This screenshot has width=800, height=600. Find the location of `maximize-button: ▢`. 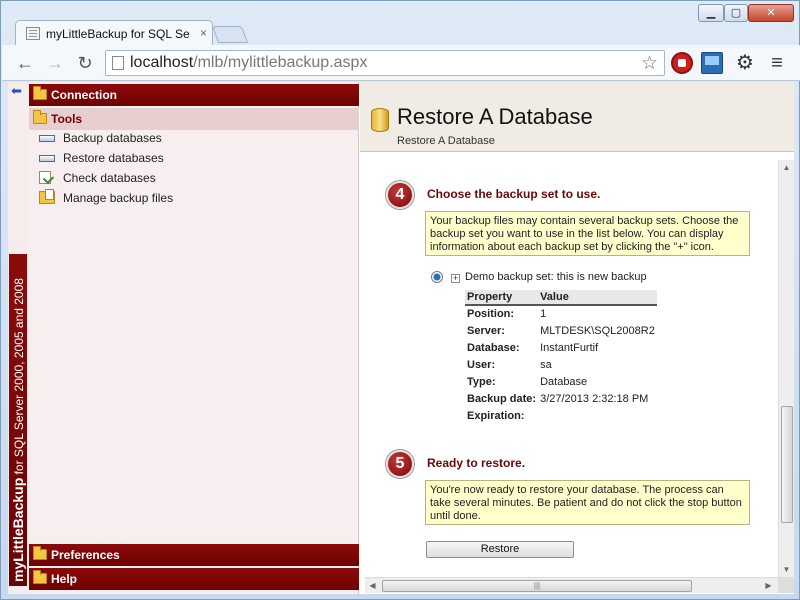

maximize-button: ▢ is located at coordinates (736, 13).